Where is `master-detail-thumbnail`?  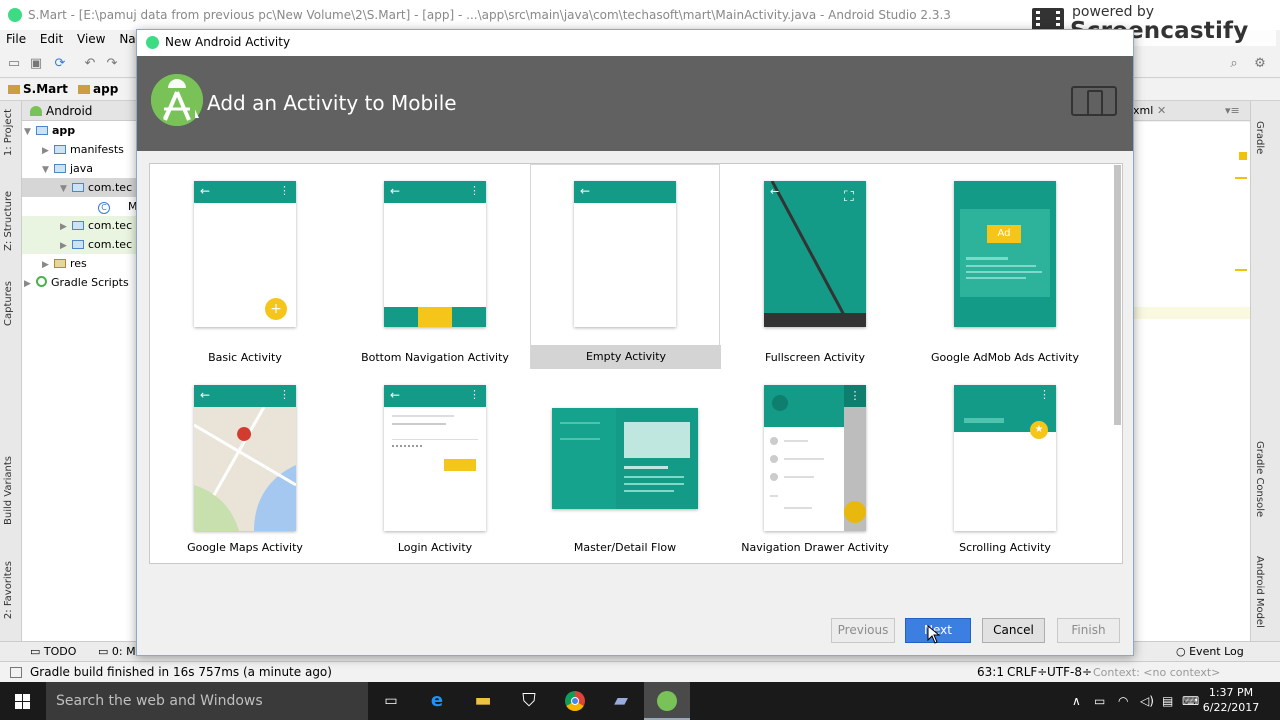
master-detail-thumbnail is located at coordinates (625, 458).